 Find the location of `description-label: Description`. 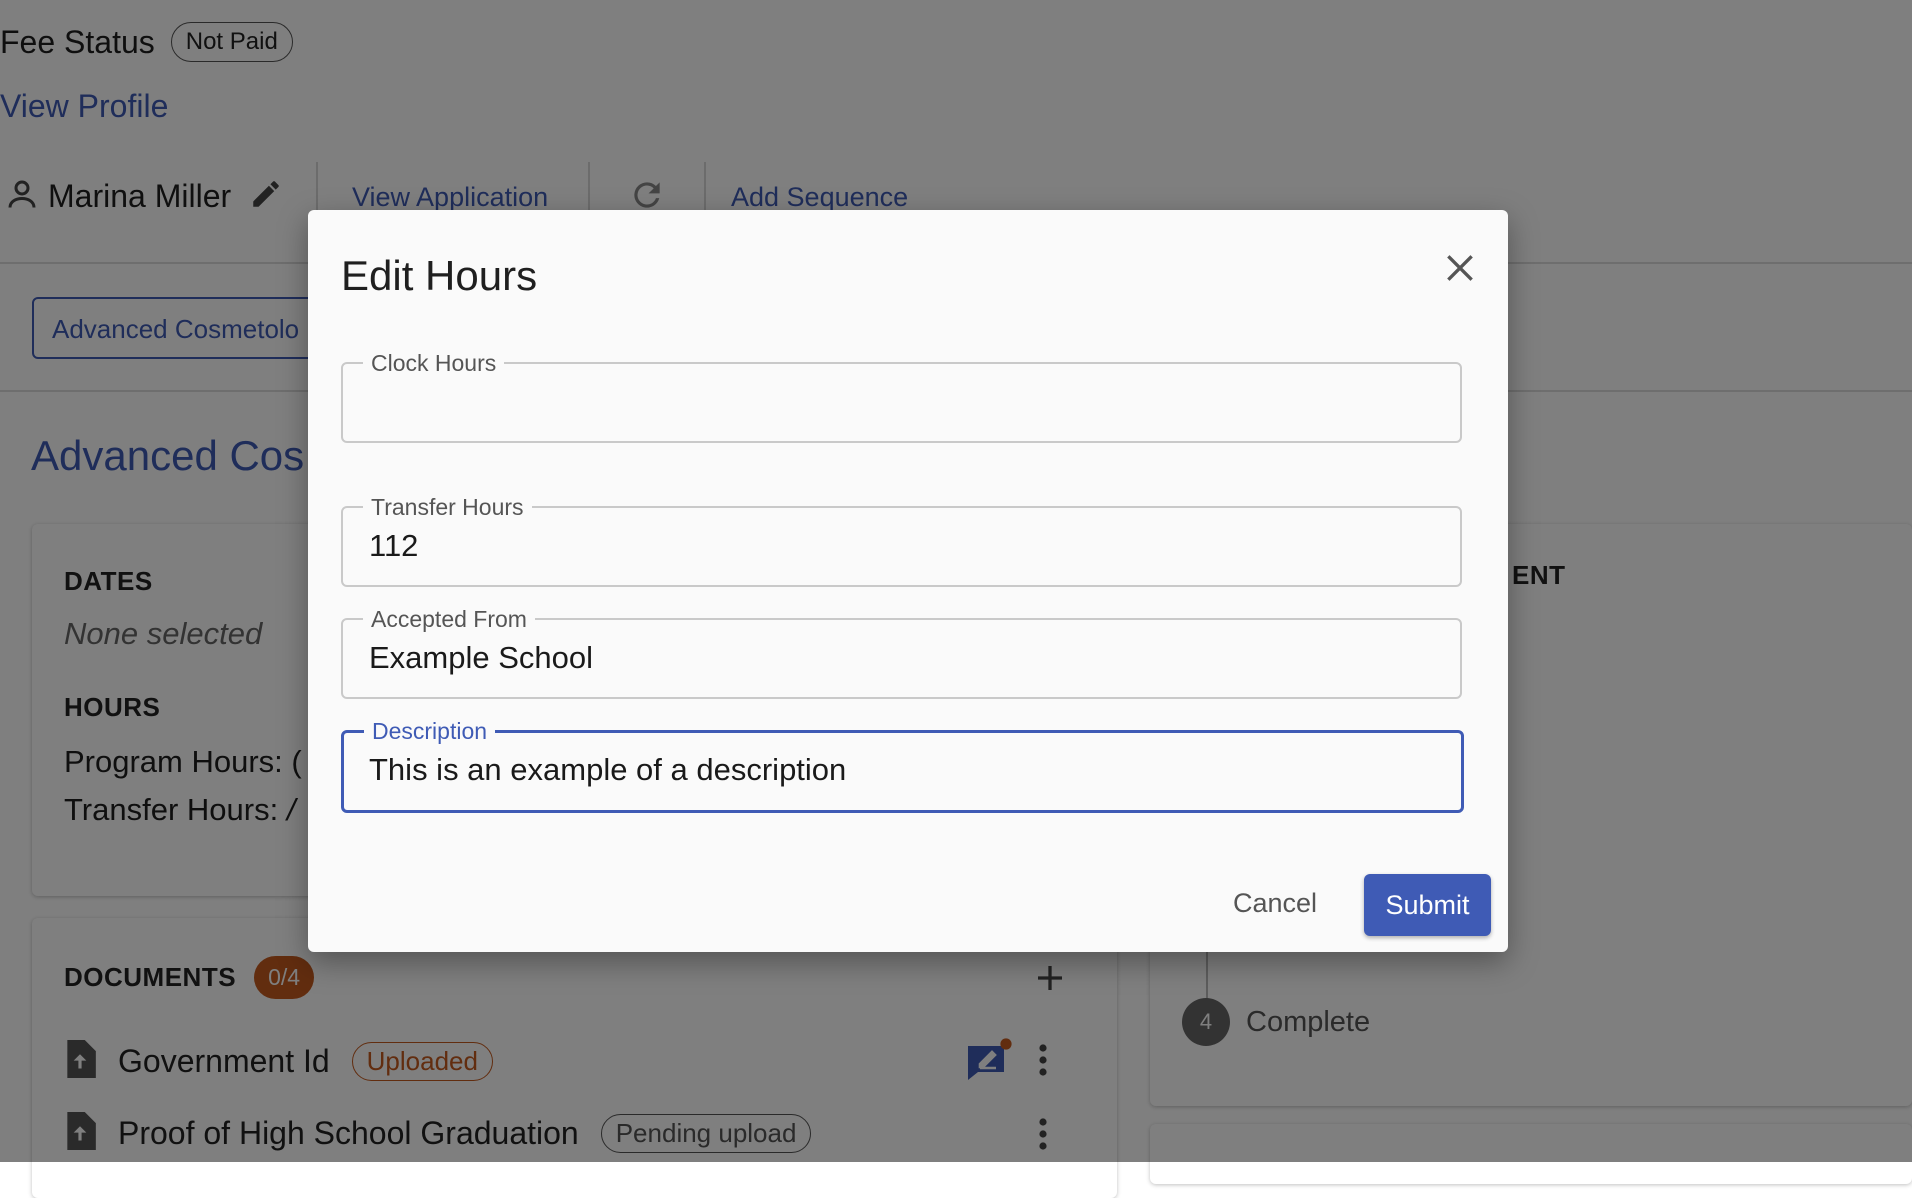

description-label: Description is located at coordinates (430, 731).